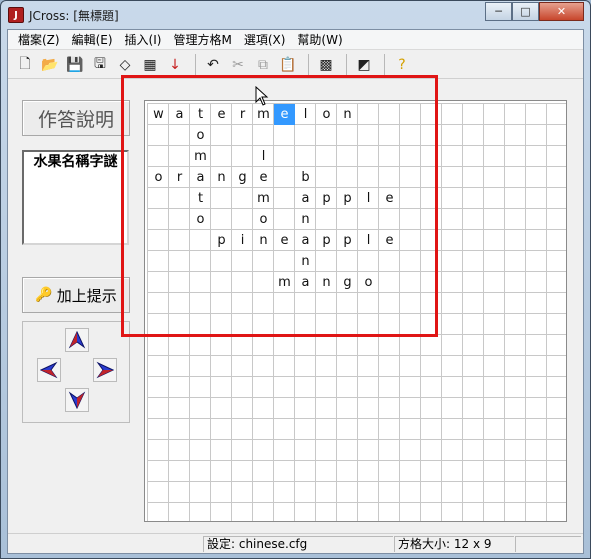  What do you see at coordinates (284, 114) in the screenshot?
I see `grid-cell-selected: e` at bounding box center [284, 114].